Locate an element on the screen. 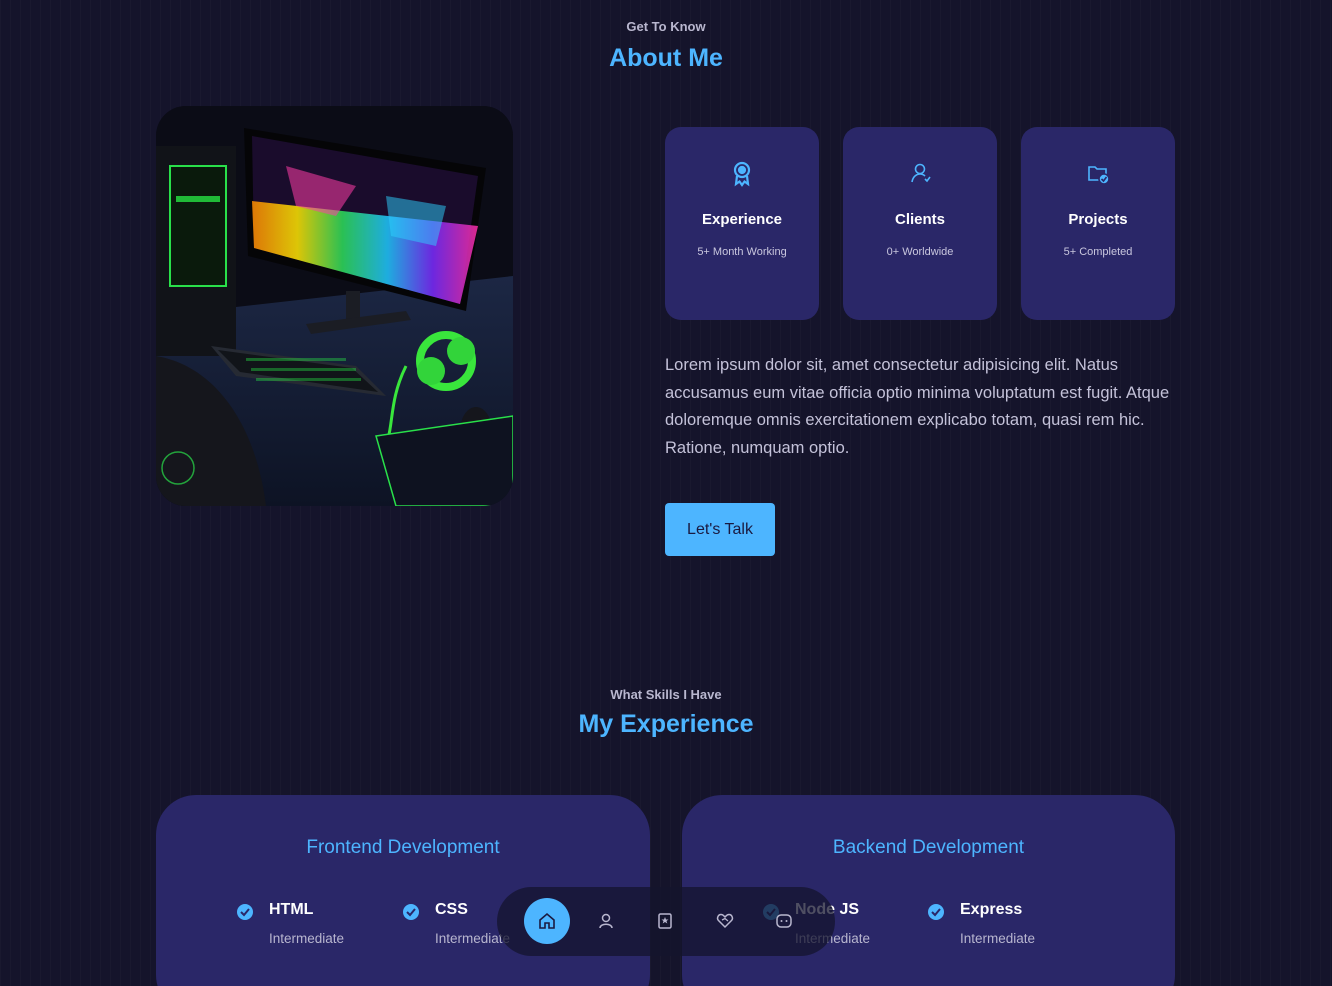  folder-check-icon is located at coordinates (1098, 174).